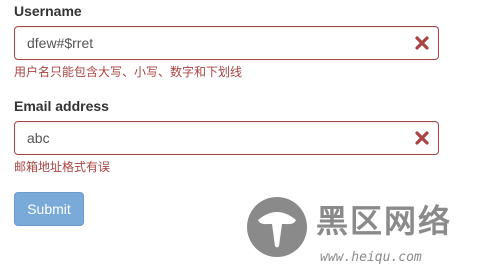  I want to click on username-input, so click(211, 43).